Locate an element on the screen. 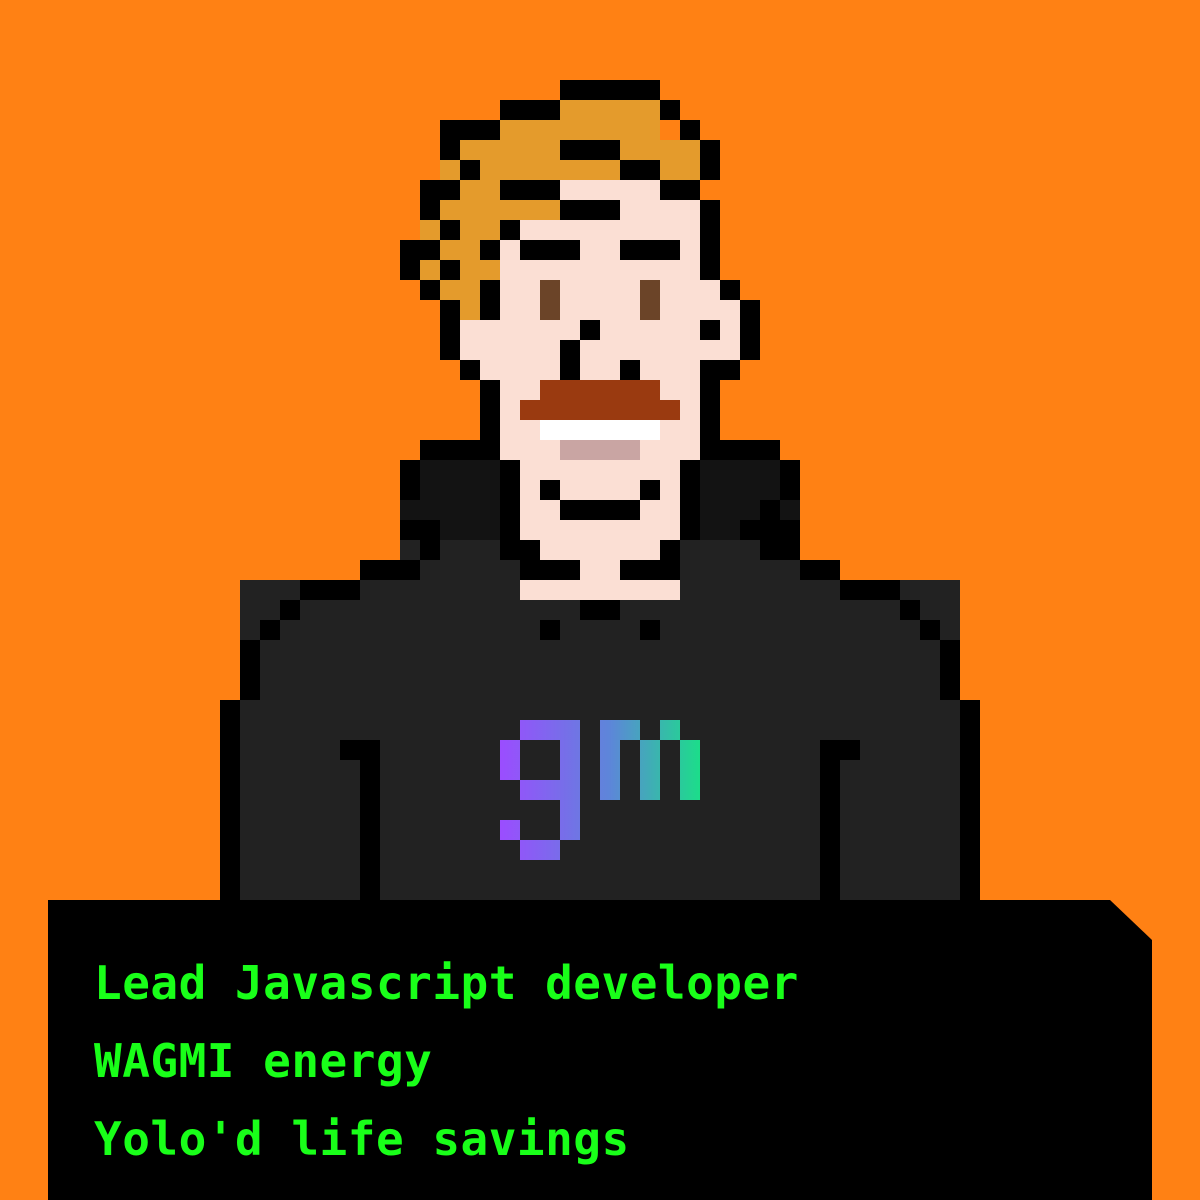 The image size is (1200, 1200). trait-line: WAGMI energy is located at coordinates (263, 1061).